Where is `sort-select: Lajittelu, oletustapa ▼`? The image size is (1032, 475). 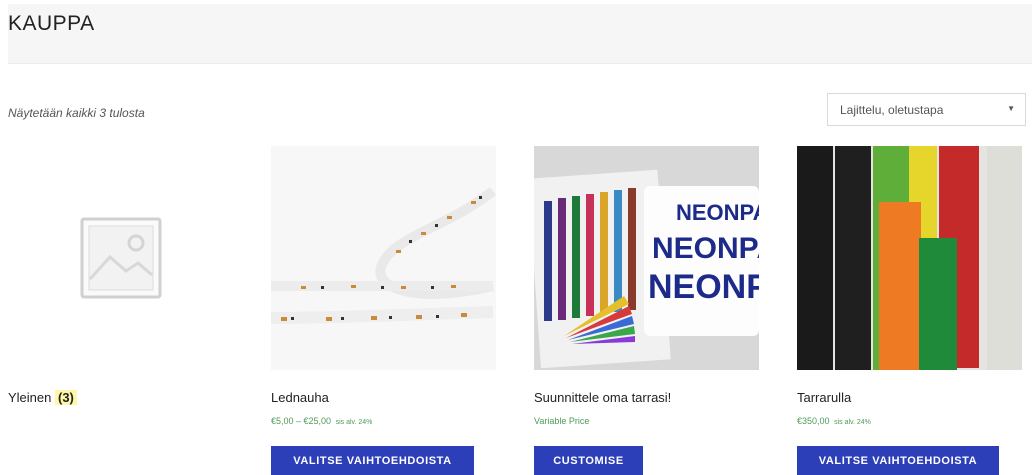 sort-select: Lajittelu, oletustapa ▼ is located at coordinates (926, 109).